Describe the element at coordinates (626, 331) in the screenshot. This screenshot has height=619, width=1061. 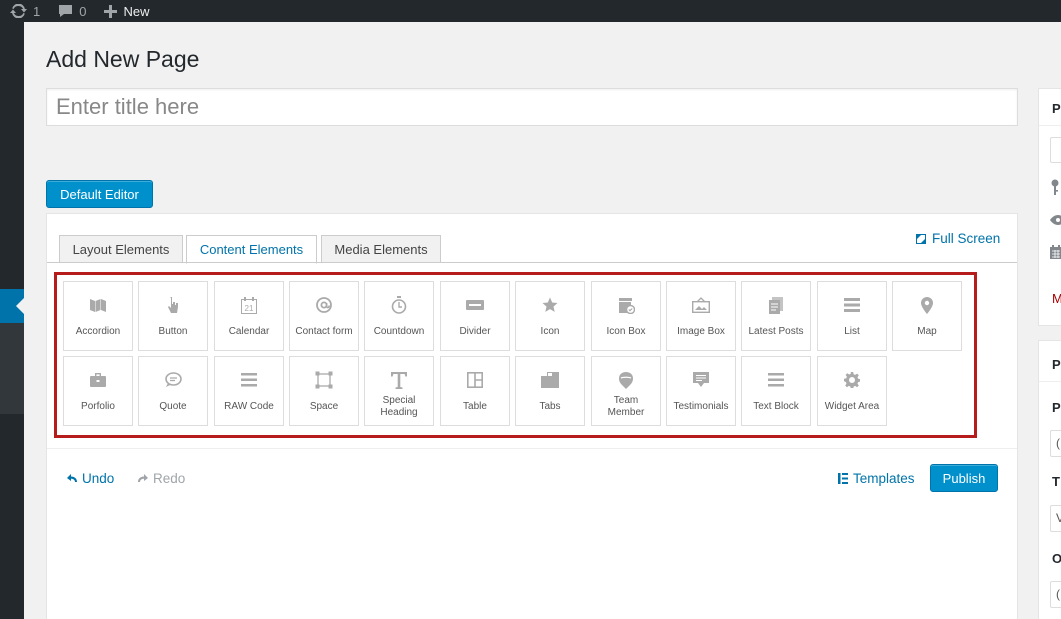
I see `element-label: Icon Box` at that location.